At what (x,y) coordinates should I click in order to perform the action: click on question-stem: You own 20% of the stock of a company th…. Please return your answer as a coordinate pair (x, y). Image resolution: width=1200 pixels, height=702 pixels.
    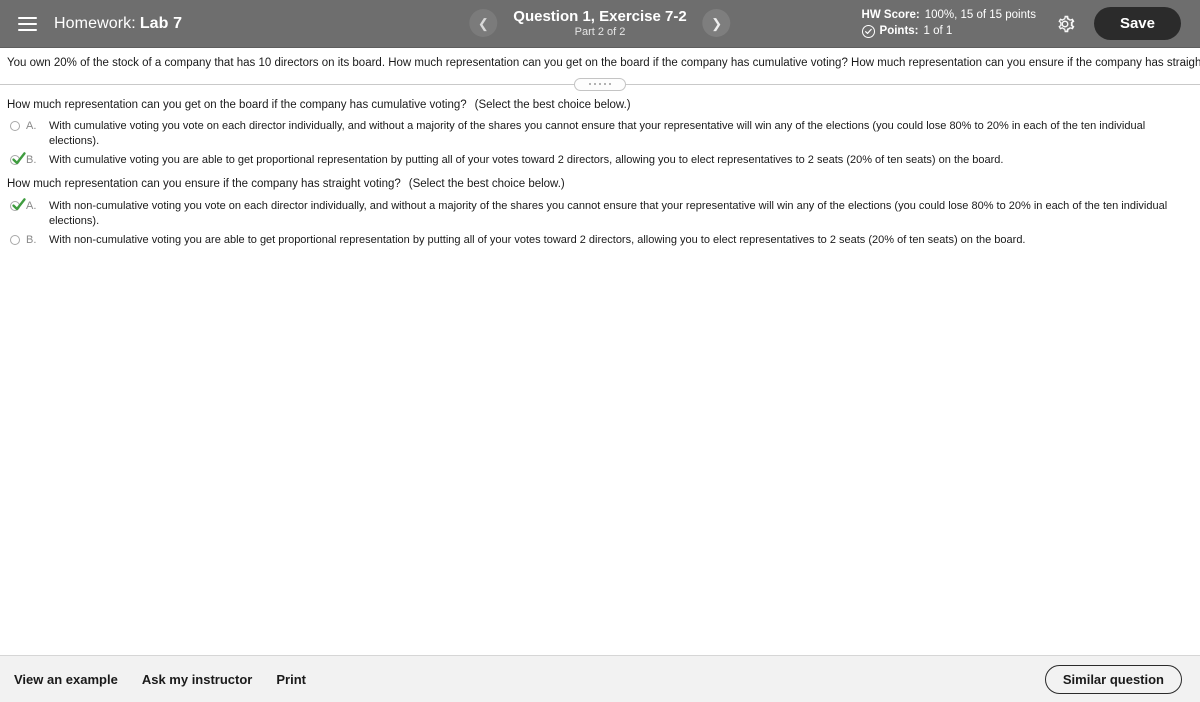
    Looking at the image, I should click on (603, 63).